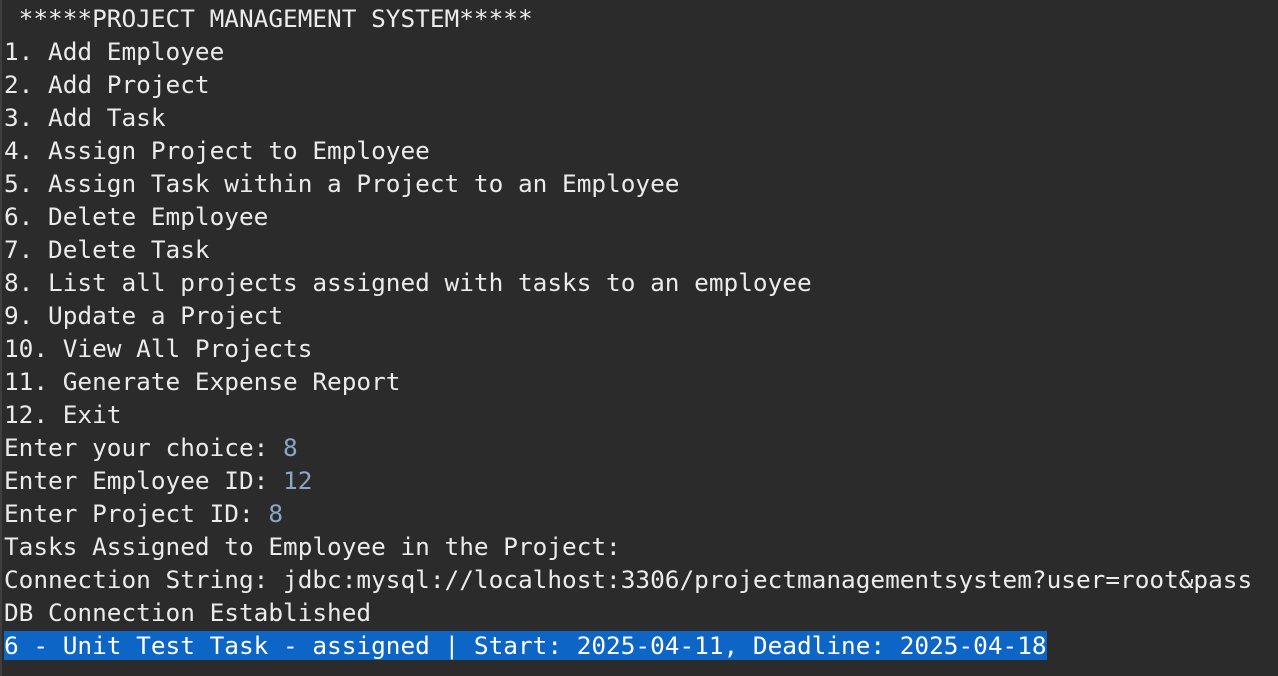  I want to click on prompt-choice: Enter your choice: 8, so click(151, 447).